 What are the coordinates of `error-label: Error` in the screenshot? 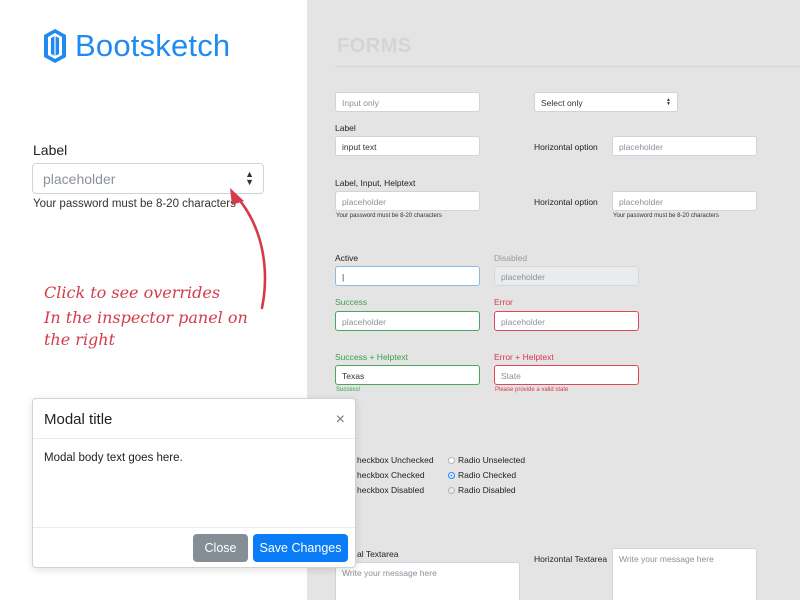 It's located at (503, 302).